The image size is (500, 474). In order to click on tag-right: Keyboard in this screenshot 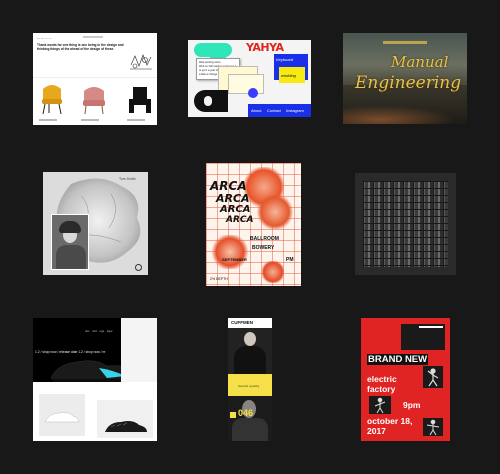, I will do `click(285, 59)`.